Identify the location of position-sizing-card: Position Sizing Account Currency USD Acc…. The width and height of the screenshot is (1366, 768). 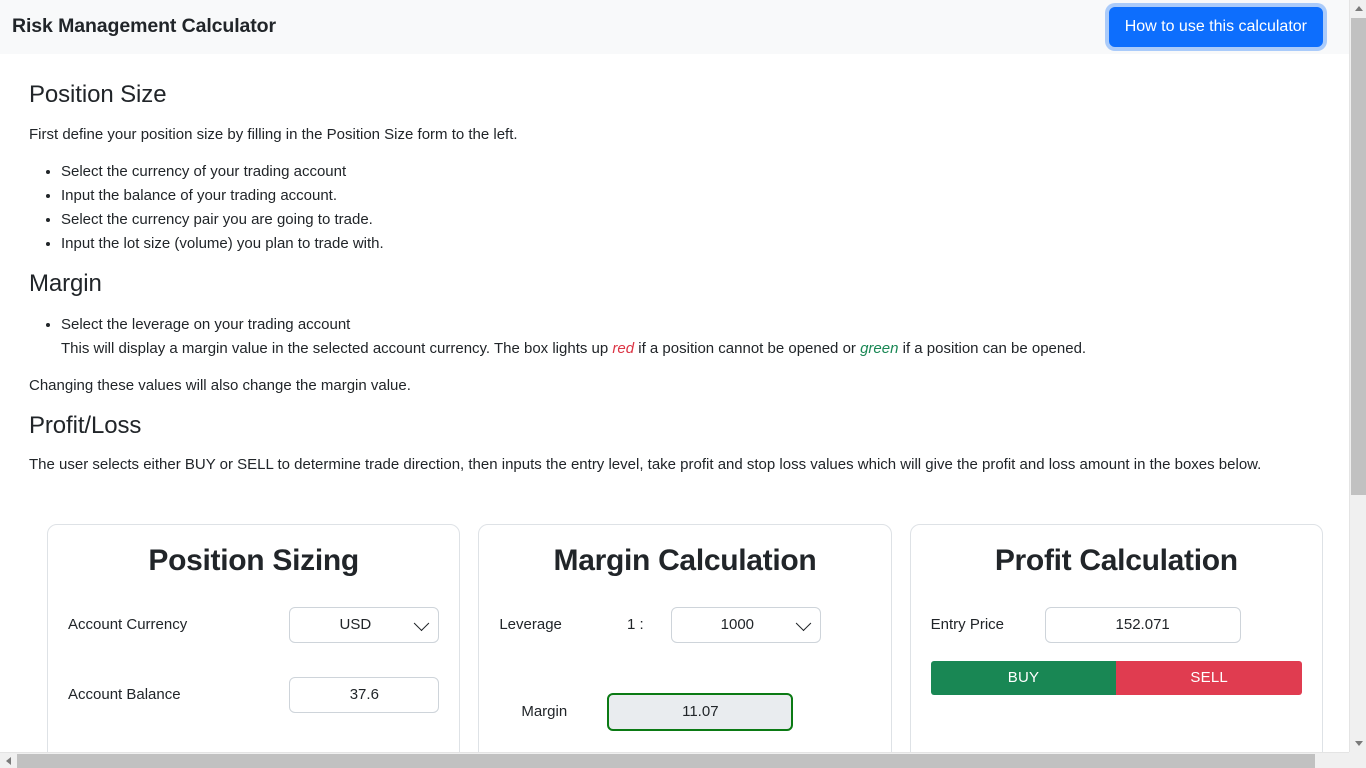
(254, 637).